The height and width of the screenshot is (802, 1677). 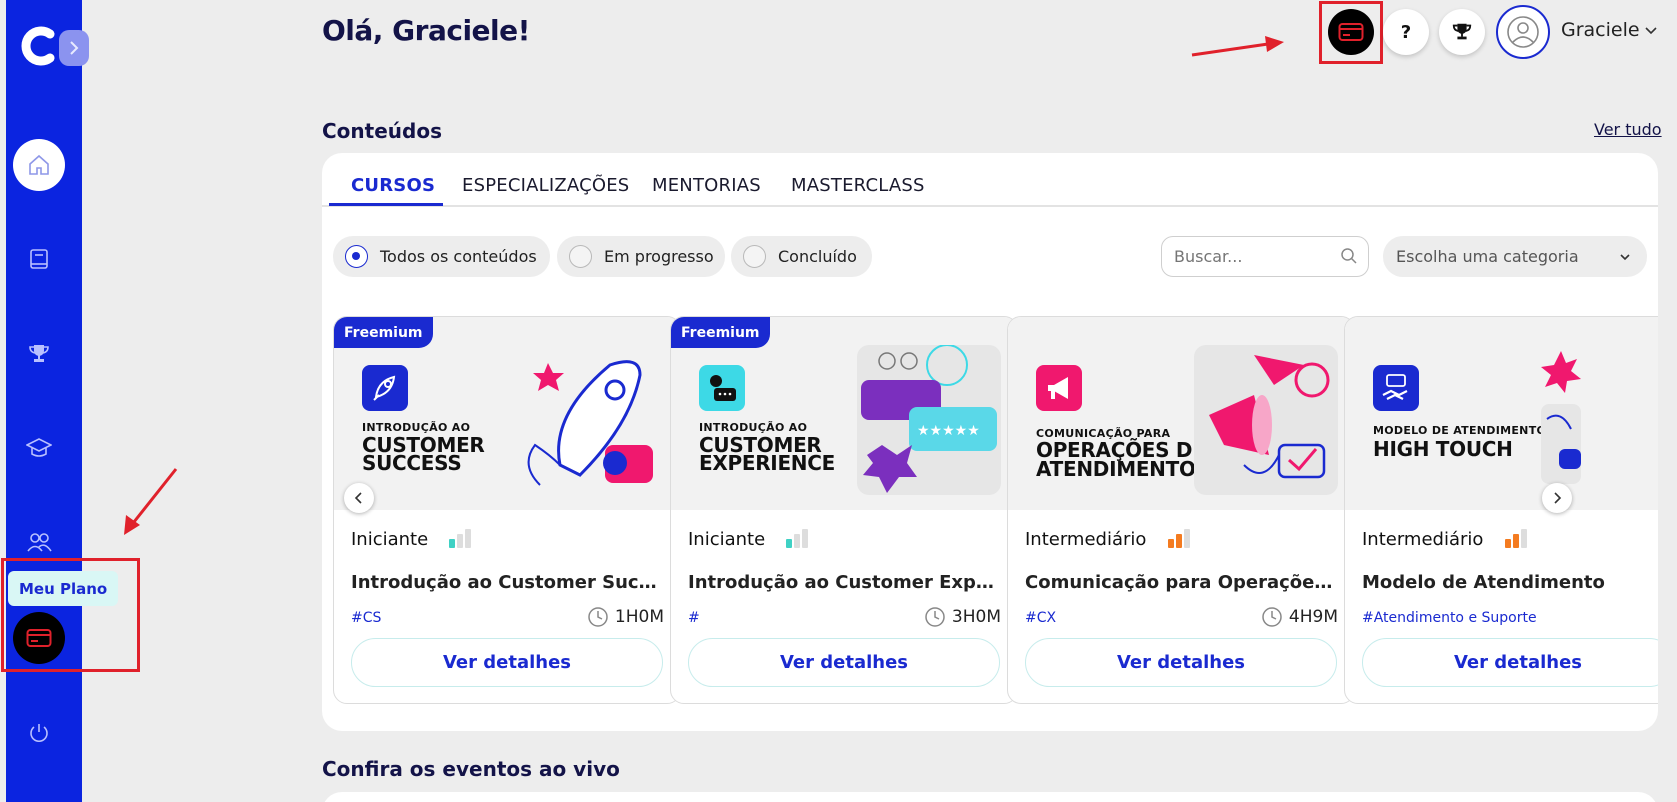 What do you see at coordinates (393, 185) in the screenshot?
I see `tab-cursos: CURSOS` at bounding box center [393, 185].